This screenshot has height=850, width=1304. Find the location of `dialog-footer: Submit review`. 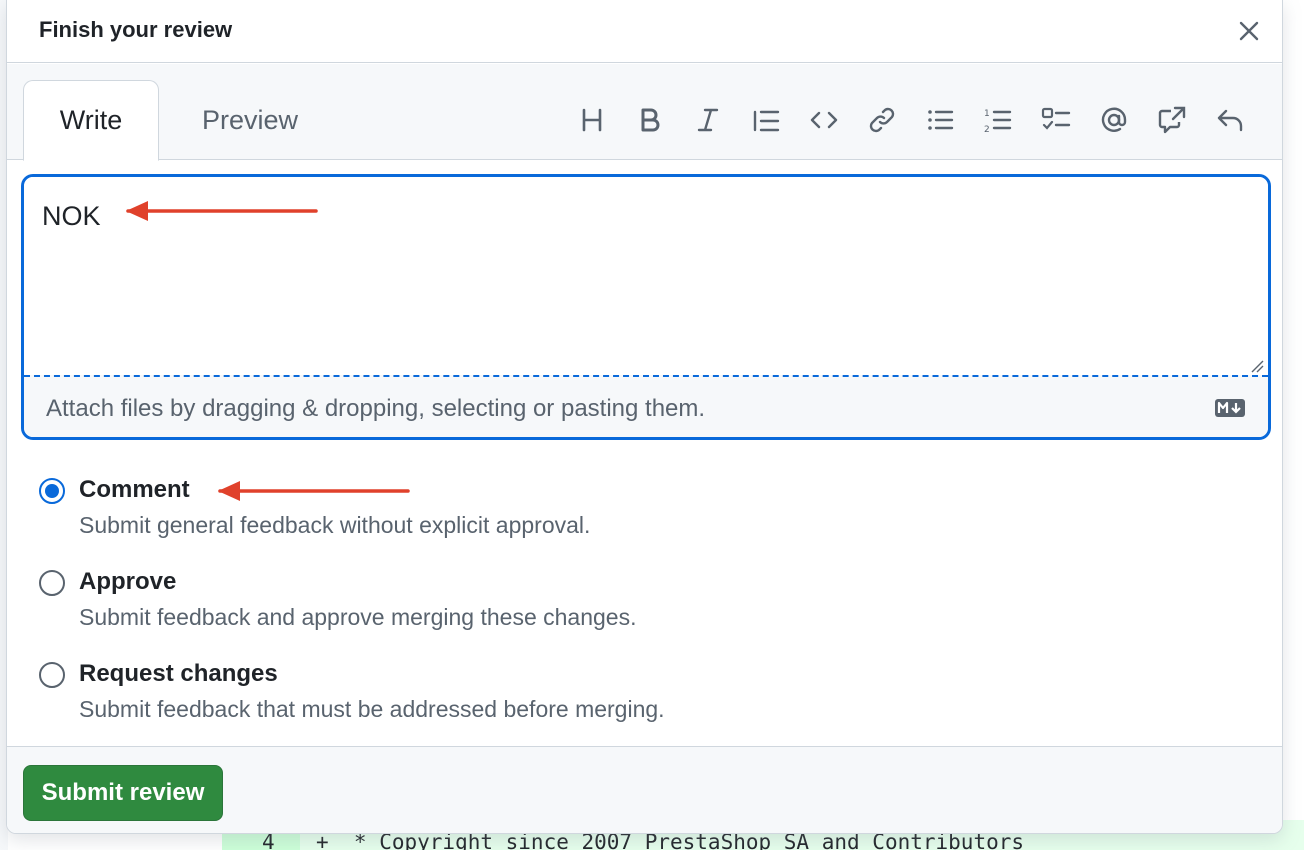

dialog-footer: Submit review is located at coordinates (644, 789).